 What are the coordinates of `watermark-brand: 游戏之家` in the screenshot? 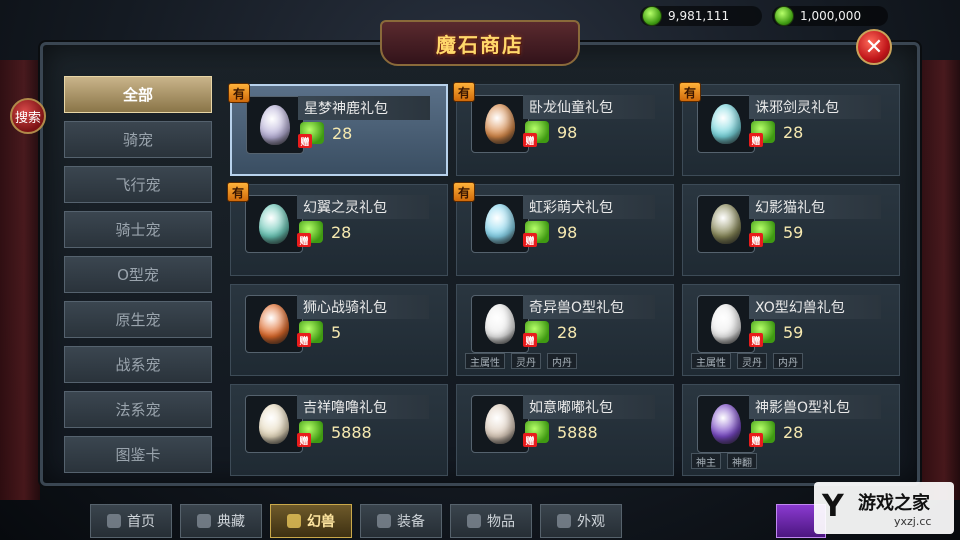 It's located at (894, 503).